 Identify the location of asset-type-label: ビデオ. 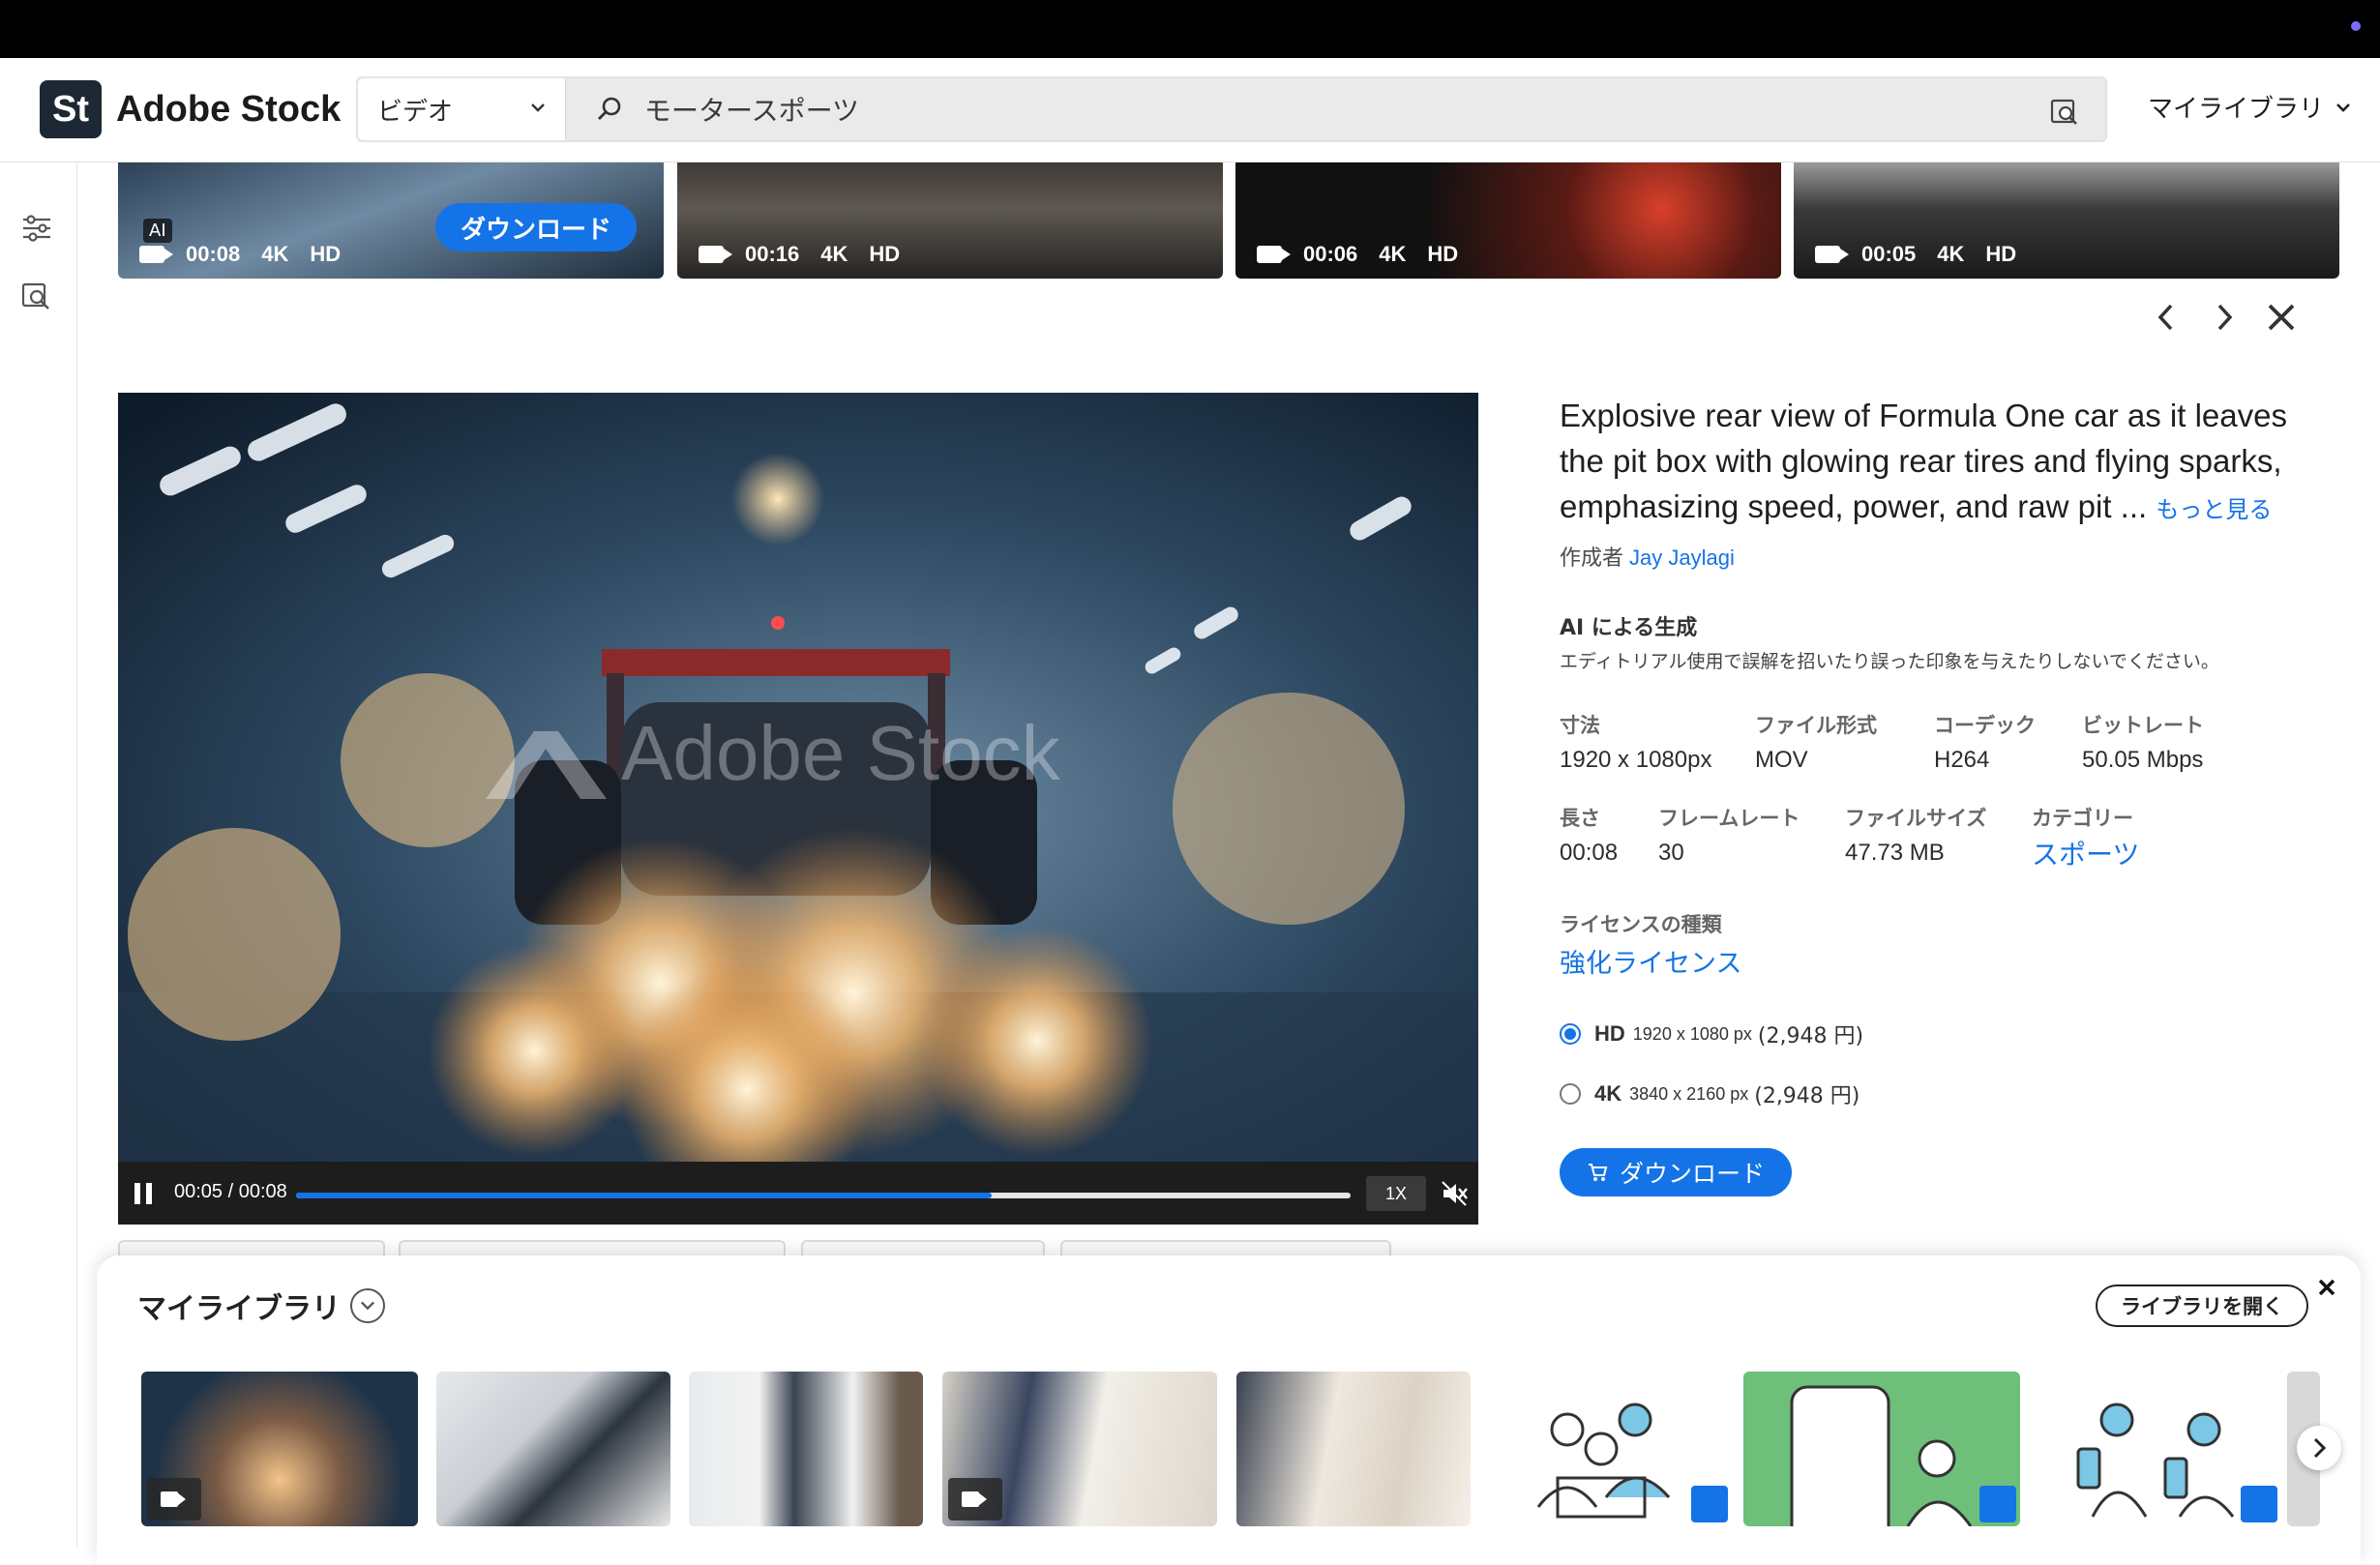
(416, 112).